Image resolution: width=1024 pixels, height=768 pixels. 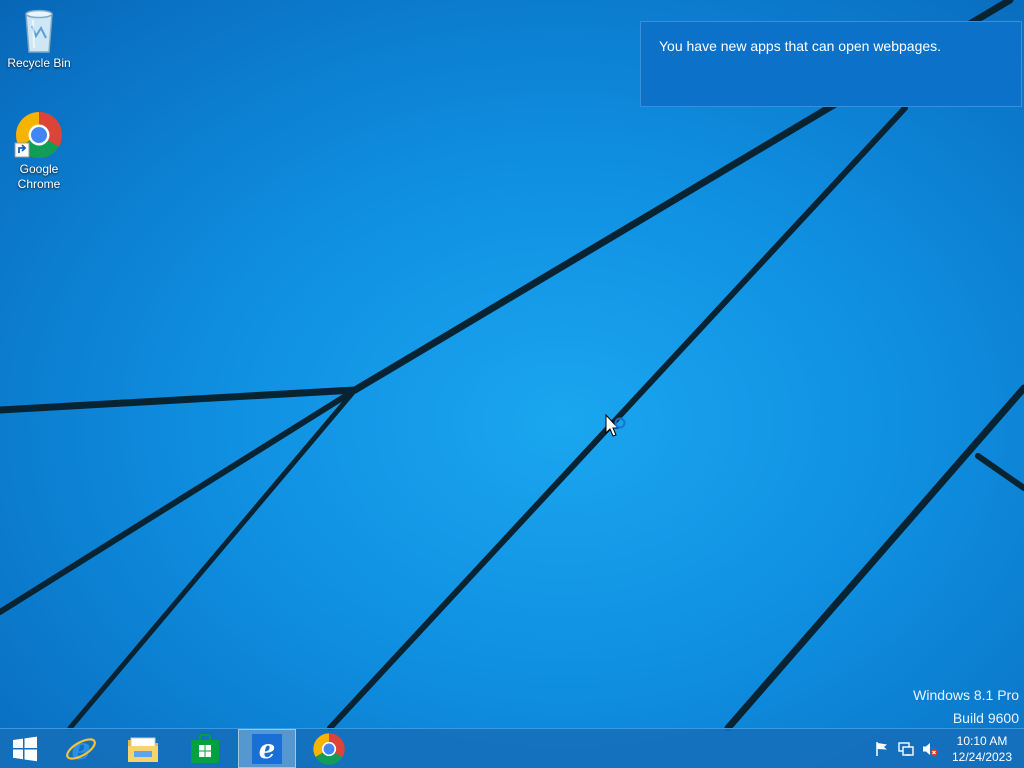 What do you see at coordinates (39, 63) in the screenshot?
I see `recycle-bin-label: Recycle Bin` at bounding box center [39, 63].